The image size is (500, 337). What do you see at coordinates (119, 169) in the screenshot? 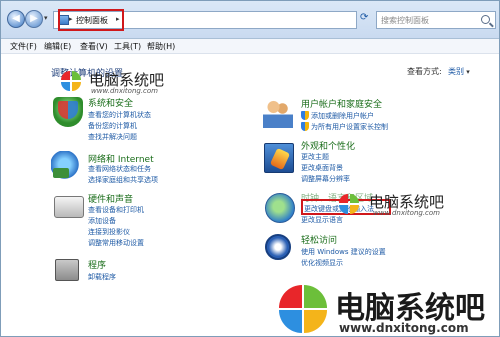
I see `link-network-status: 查看网络状态和任务` at bounding box center [119, 169].